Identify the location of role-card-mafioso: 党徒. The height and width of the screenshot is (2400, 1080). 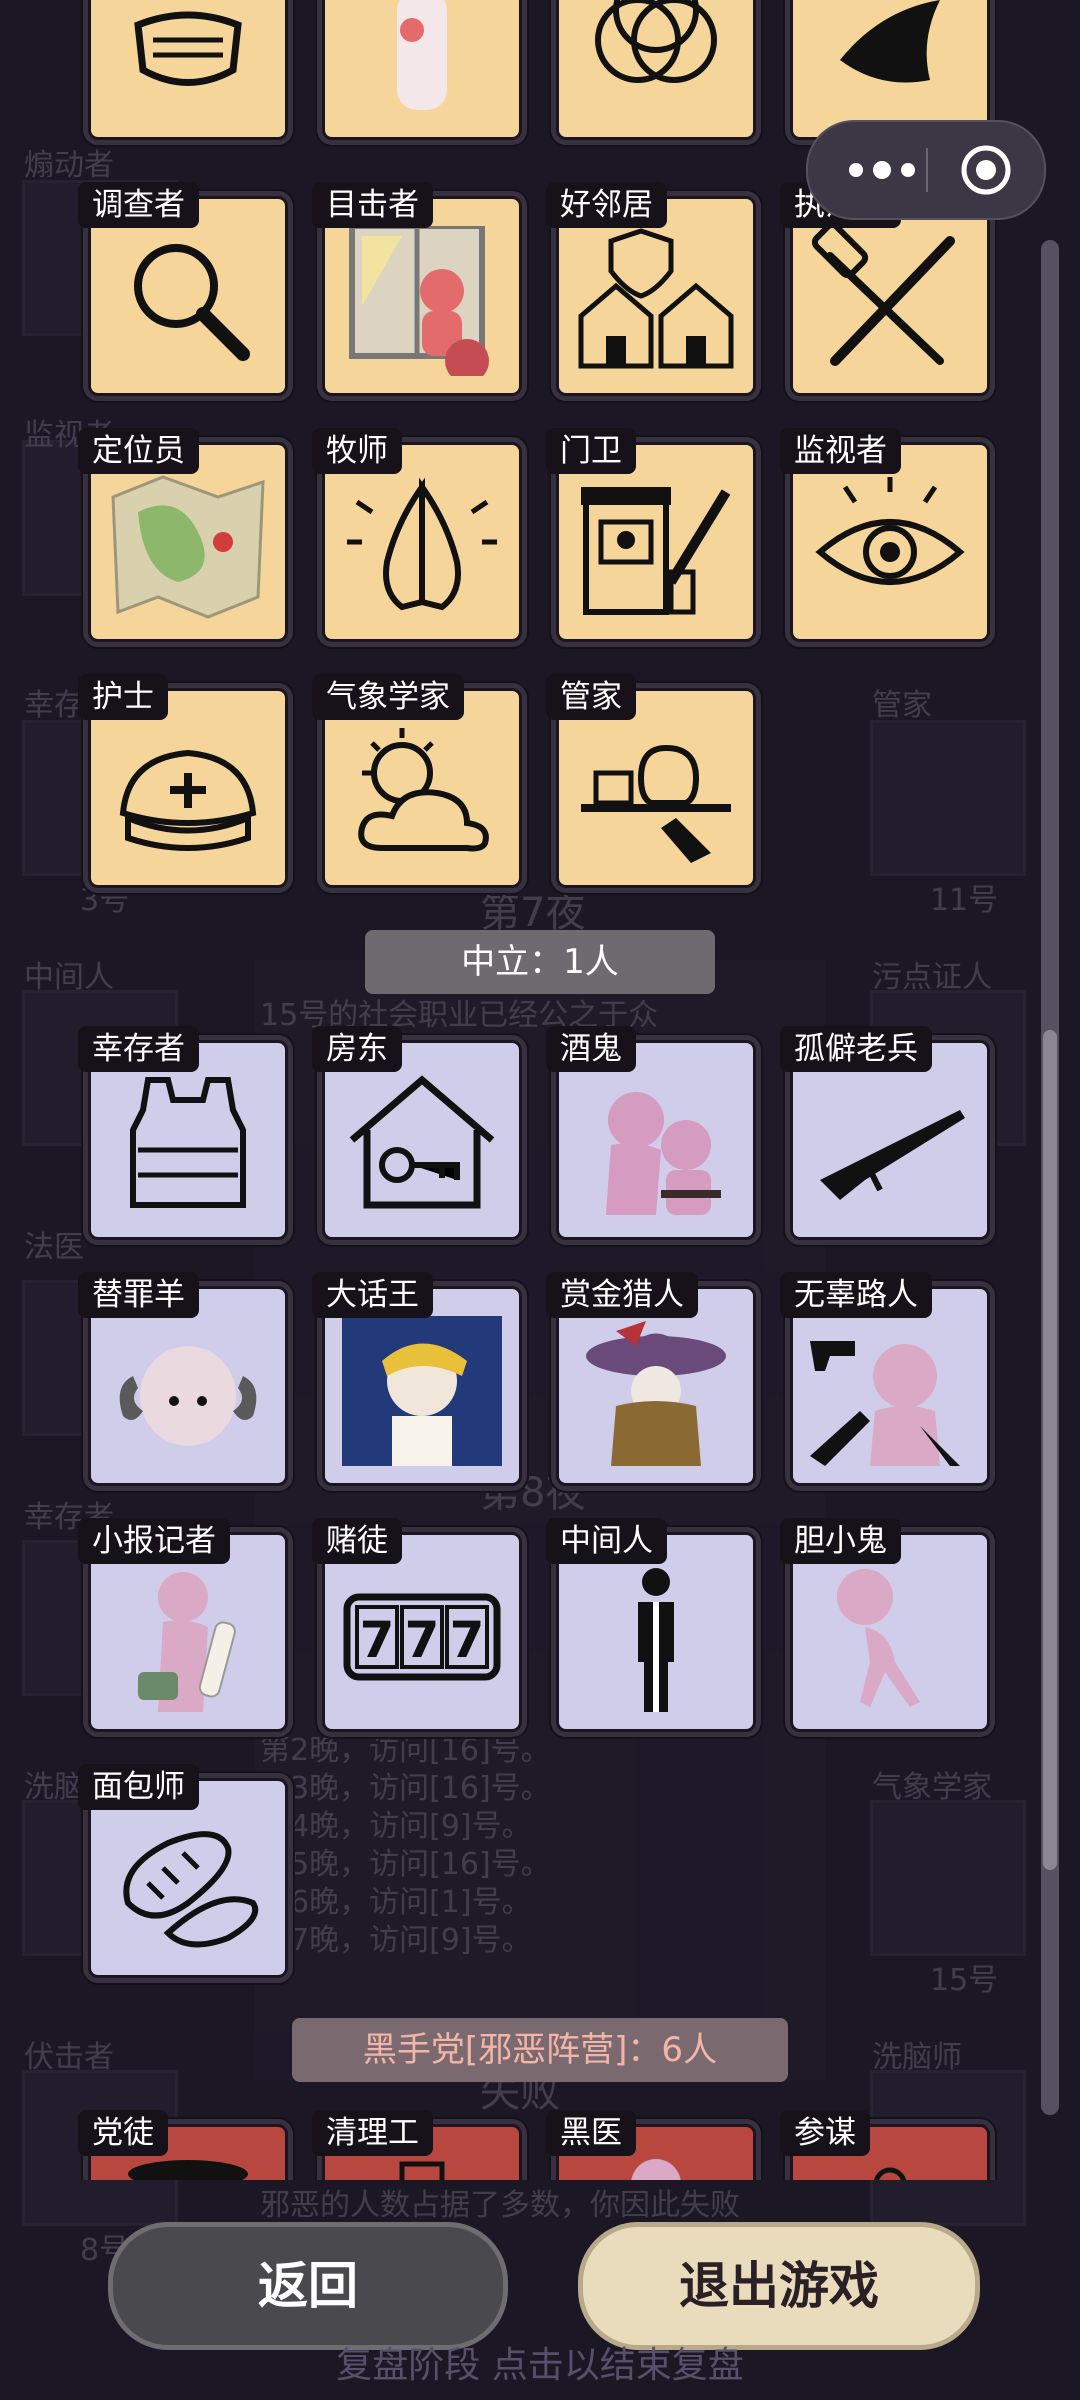
(183, 2145).